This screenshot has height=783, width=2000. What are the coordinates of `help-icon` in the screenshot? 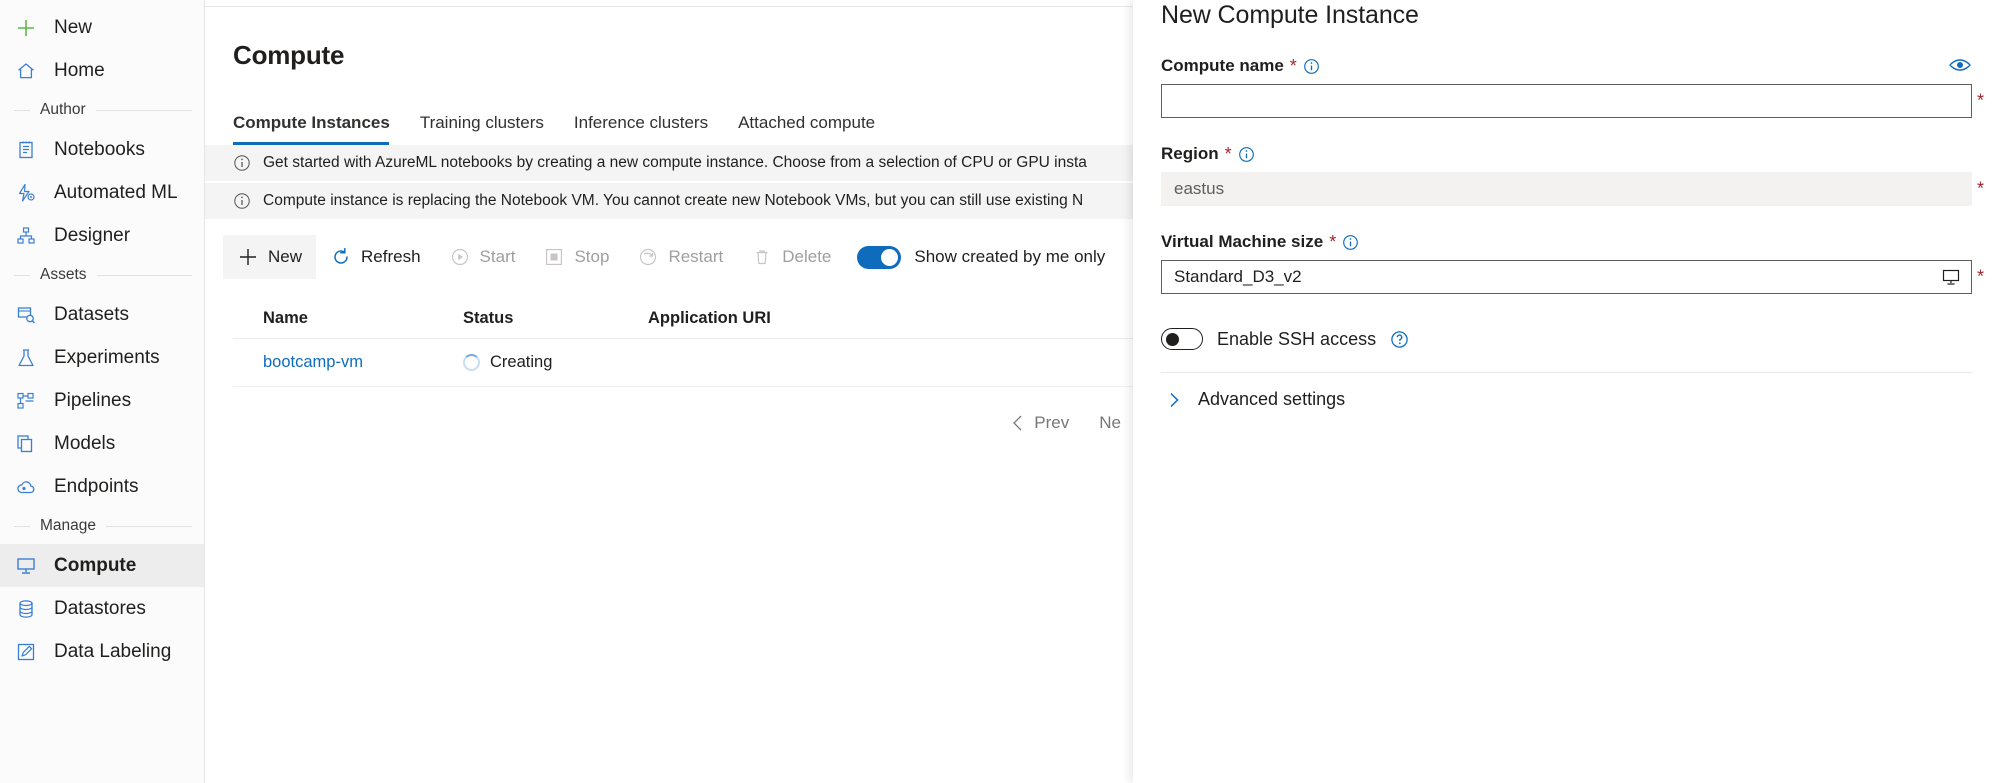 It's located at (1399, 339).